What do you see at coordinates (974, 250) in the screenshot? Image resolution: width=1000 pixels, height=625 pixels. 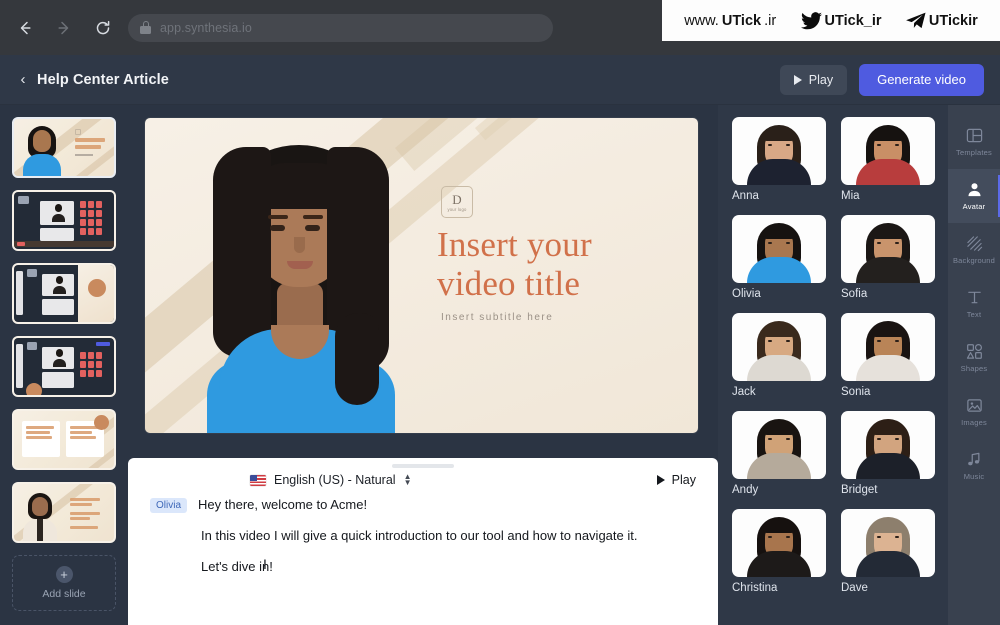 I see `tool-background: Background` at bounding box center [974, 250].